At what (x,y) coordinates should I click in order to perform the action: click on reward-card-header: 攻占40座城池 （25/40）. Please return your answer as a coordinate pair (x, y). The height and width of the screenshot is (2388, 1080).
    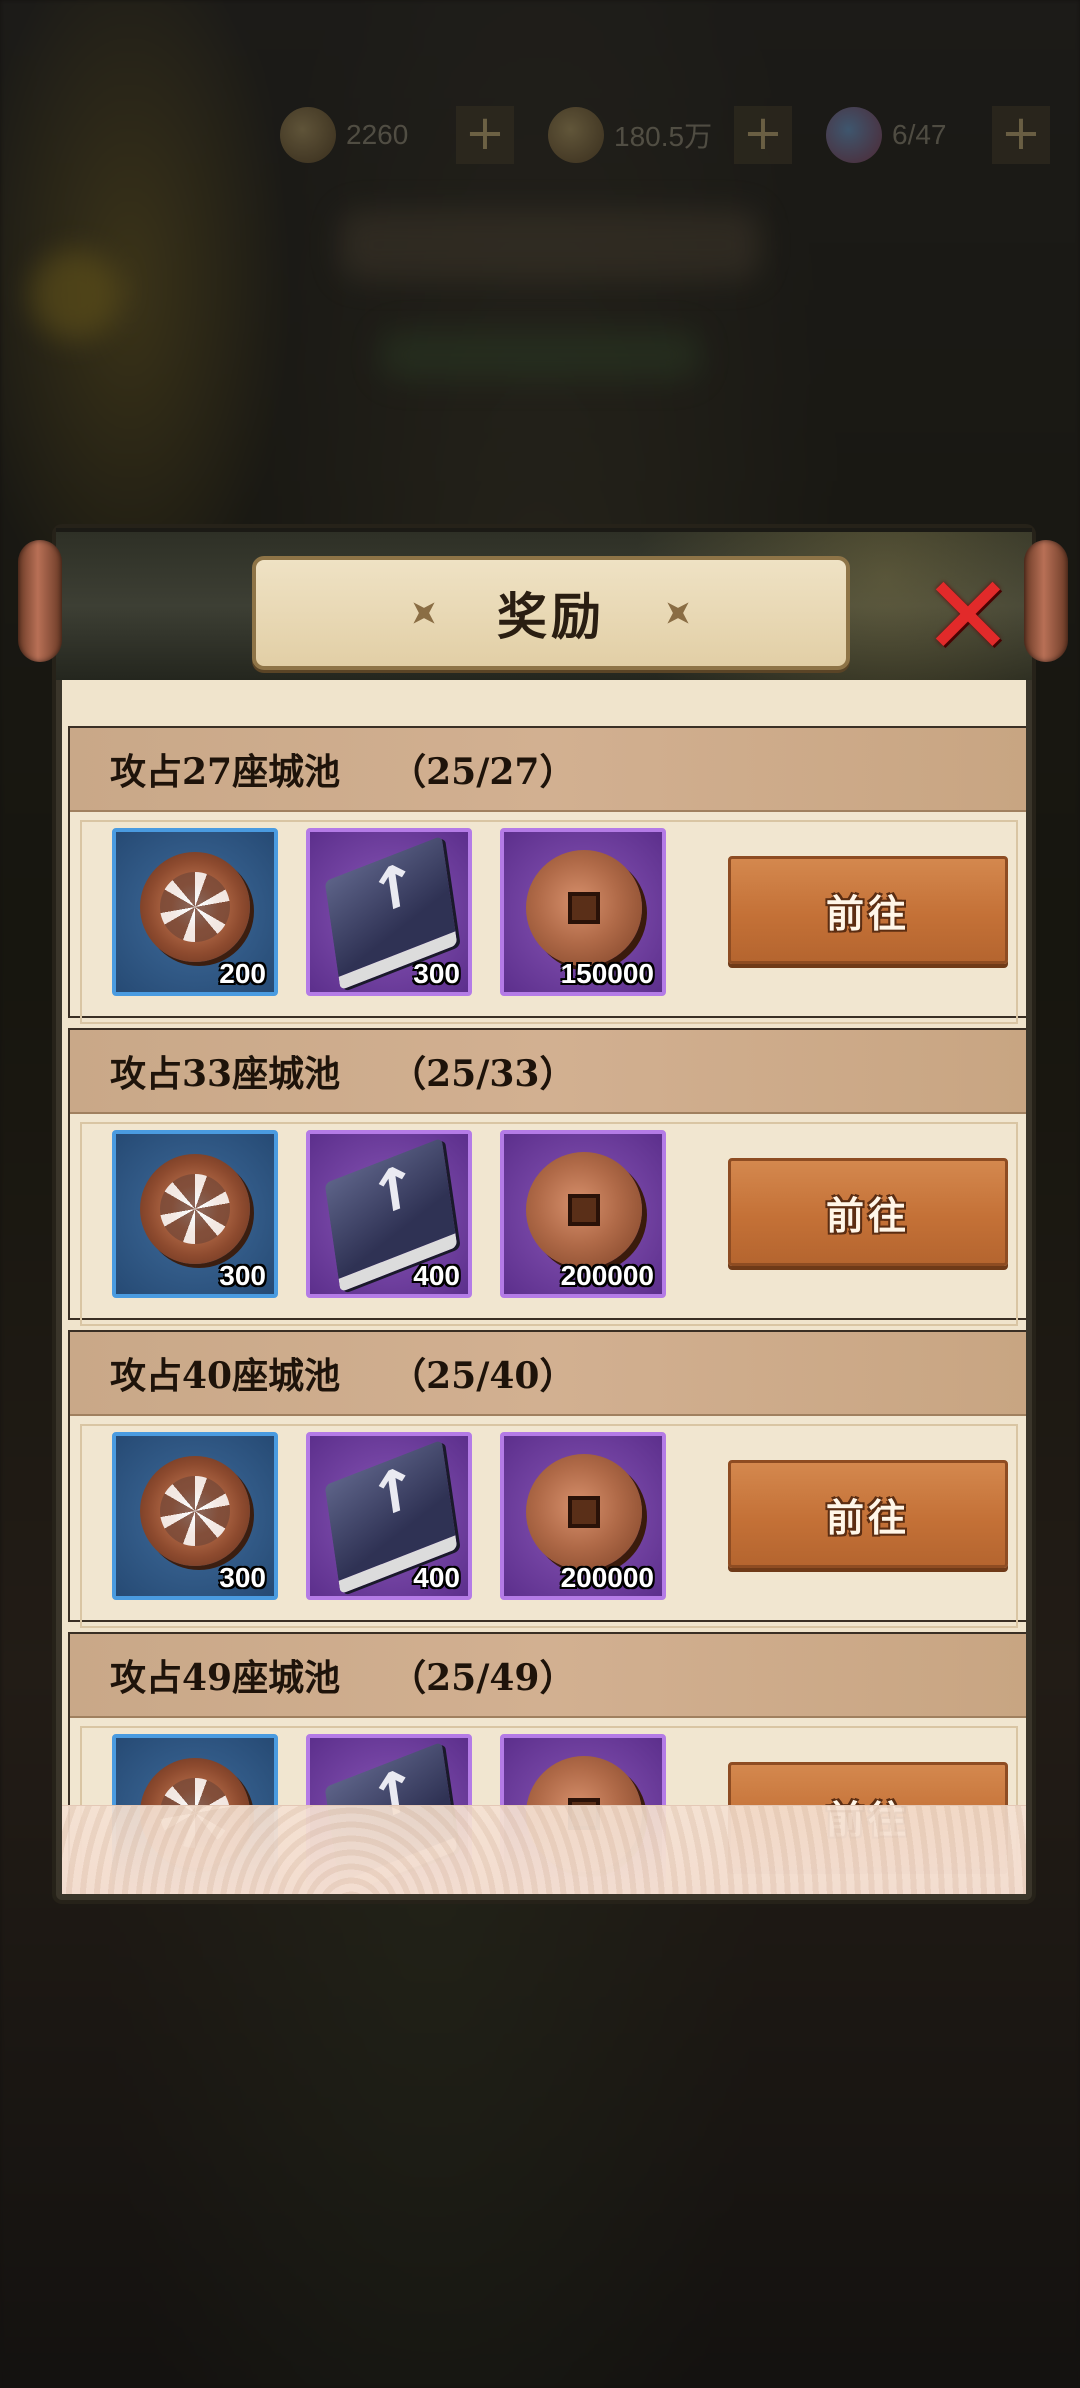
    Looking at the image, I should click on (548, 1374).